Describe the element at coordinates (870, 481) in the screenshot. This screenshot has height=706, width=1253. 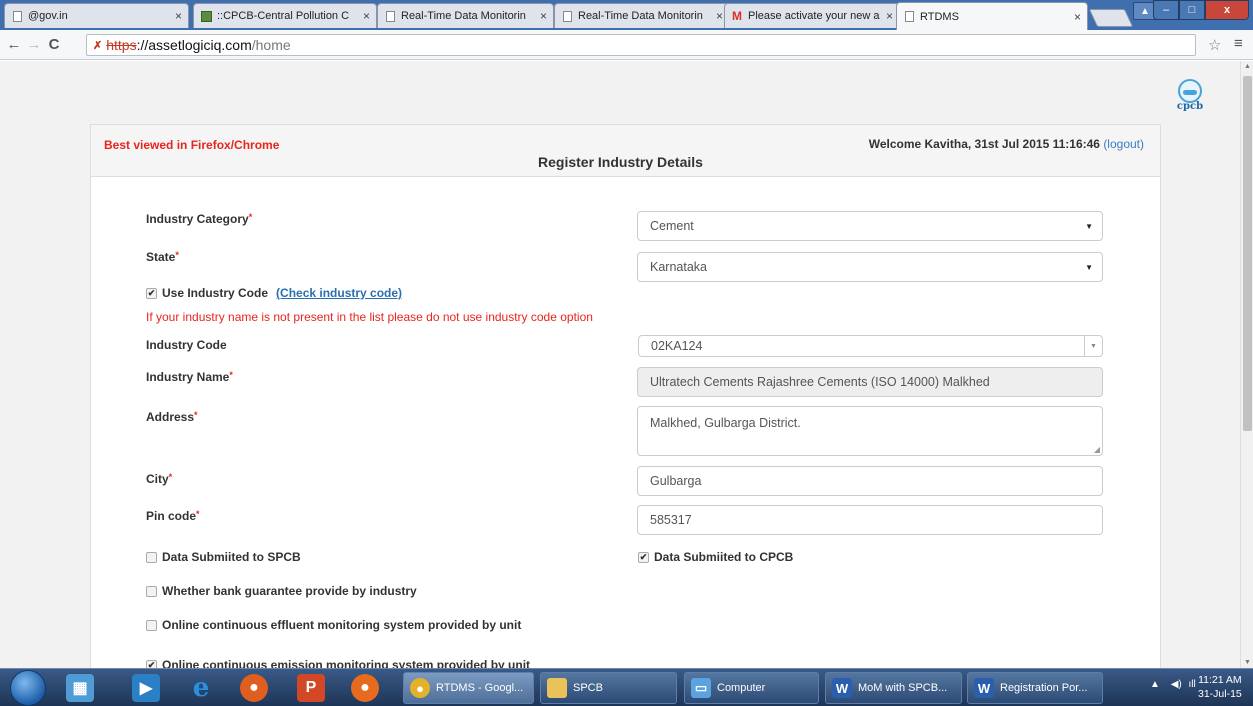
I see `city-input: Gulbarga` at that location.